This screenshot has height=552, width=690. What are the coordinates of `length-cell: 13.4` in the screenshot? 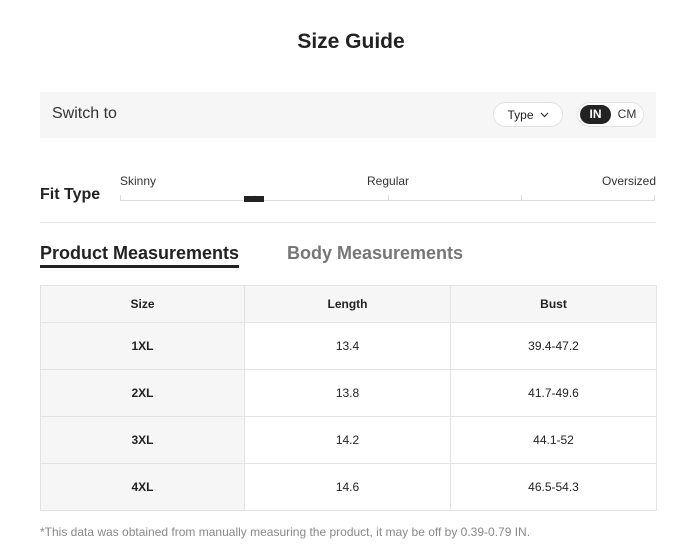 It's located at (347, 346).